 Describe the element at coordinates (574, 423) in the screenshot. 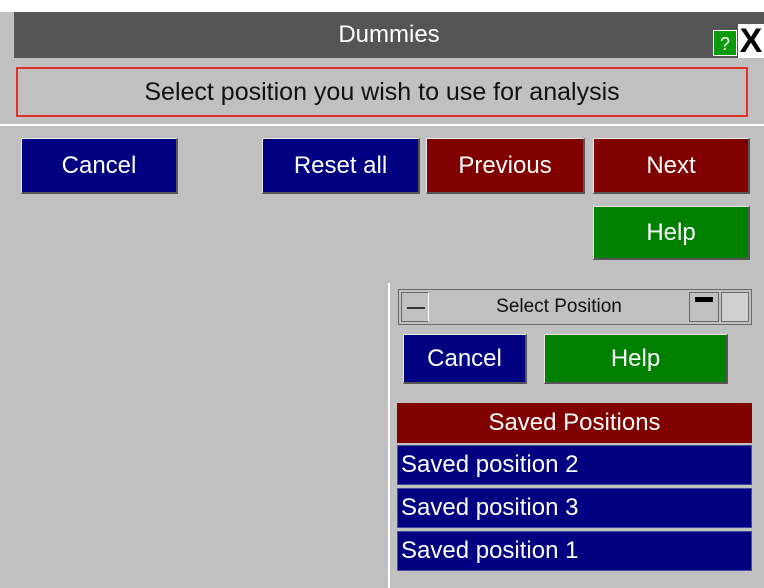

I see `saved-positions-header: Saved Positions` at that location.